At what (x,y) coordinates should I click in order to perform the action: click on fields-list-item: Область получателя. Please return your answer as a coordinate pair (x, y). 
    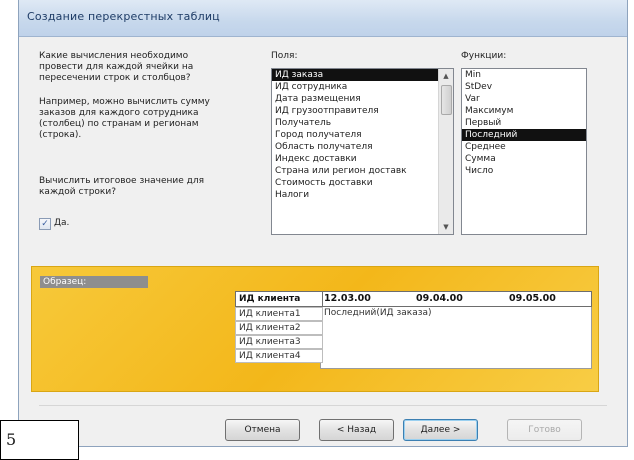
    Looking at the image, I should click on (362, 147).